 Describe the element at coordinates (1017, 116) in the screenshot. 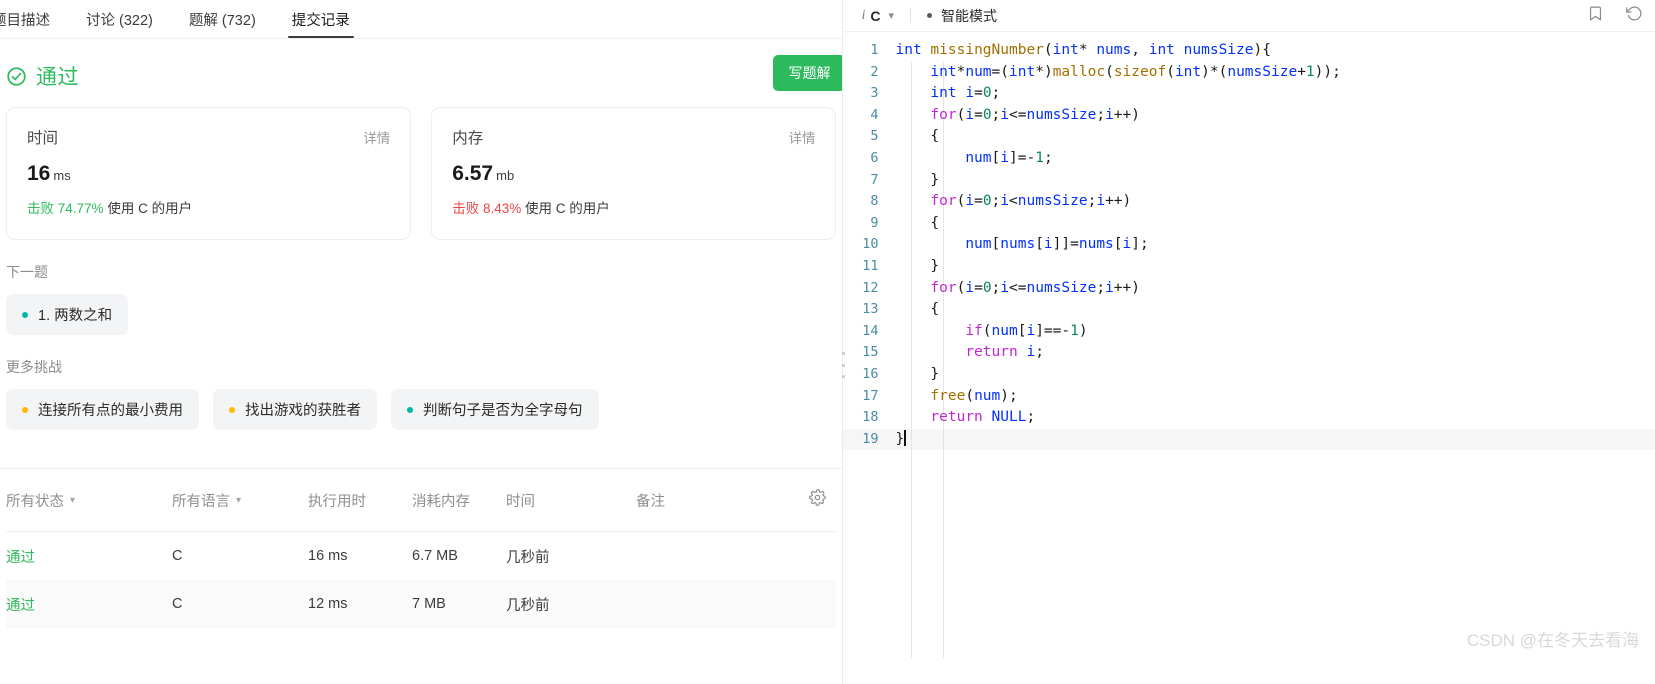

I see `code-text: for(i=0;i<=numsSize;i++)` at that location.